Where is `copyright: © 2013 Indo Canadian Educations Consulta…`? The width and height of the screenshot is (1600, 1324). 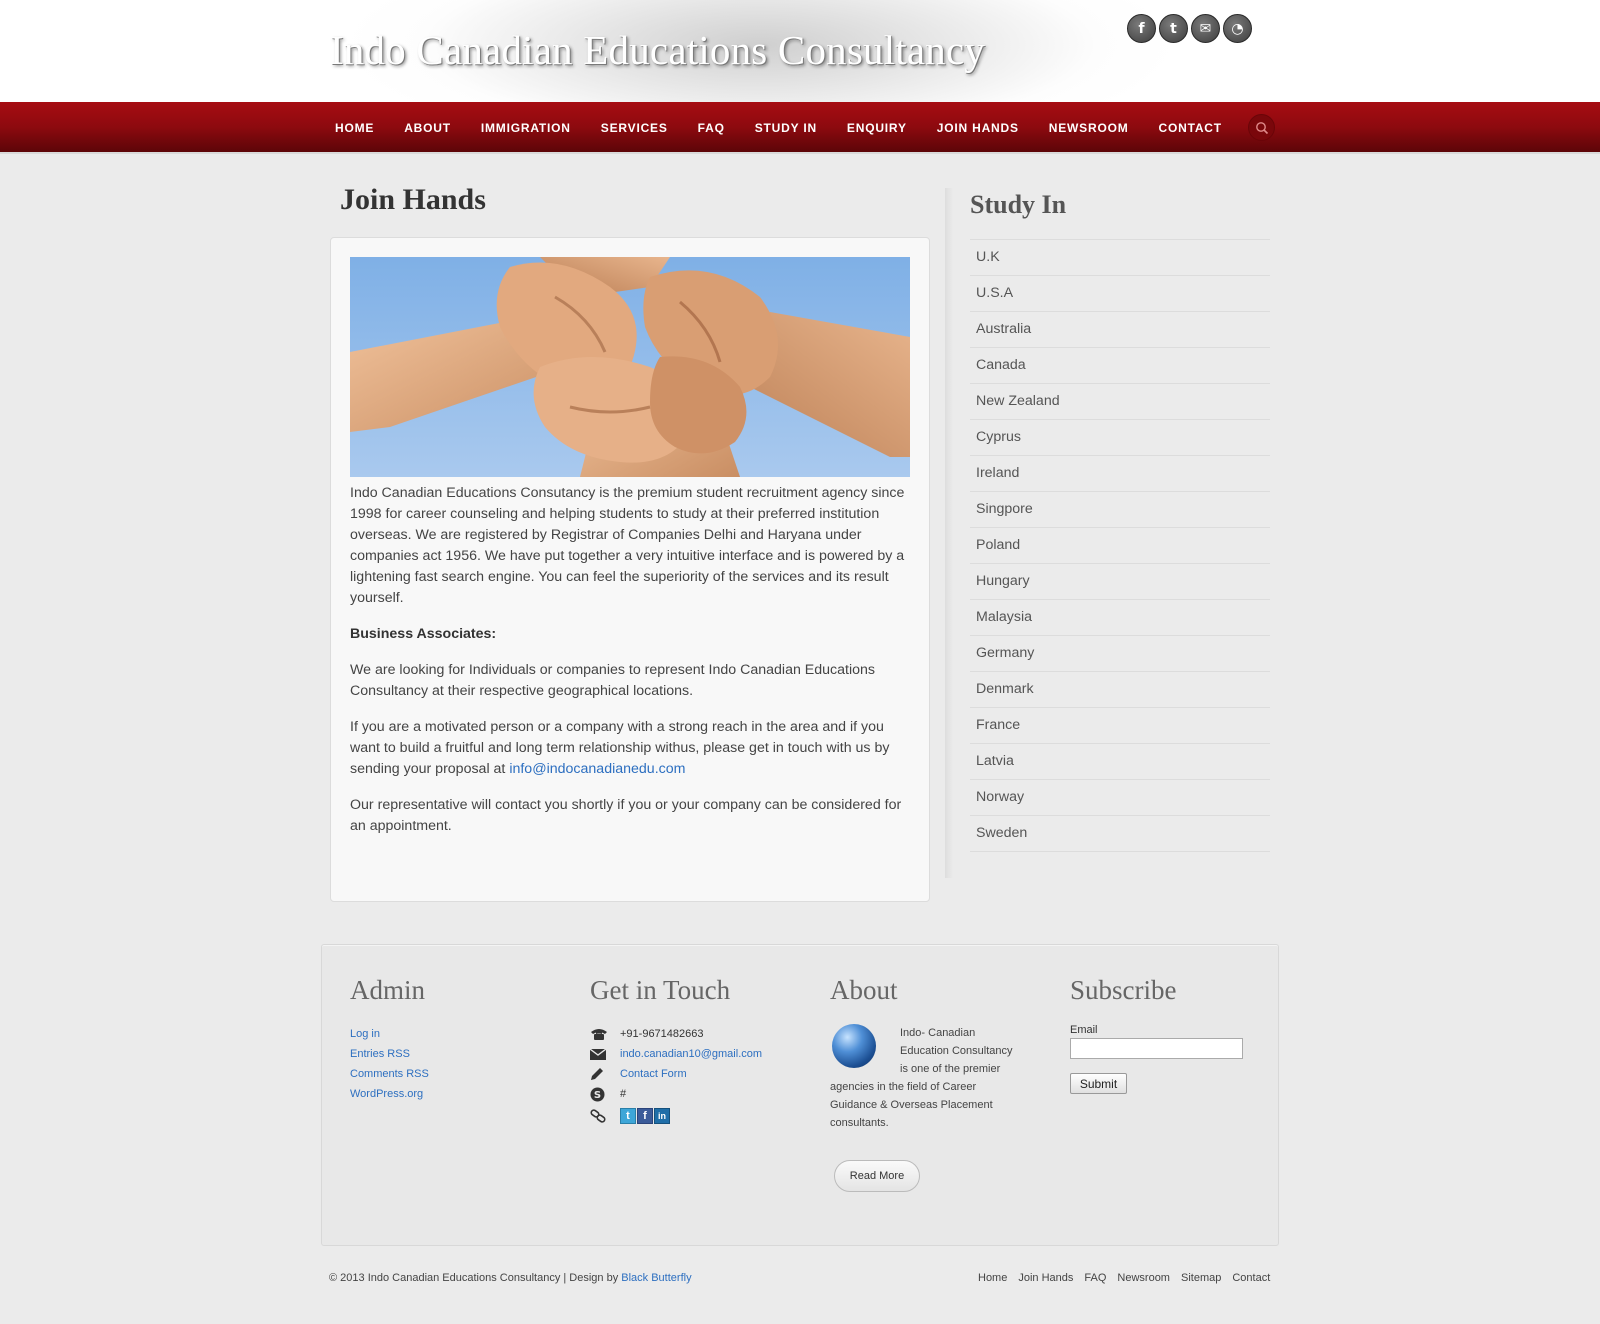 copyright: © 2013 Indo Canadian Educations Consulta… is located at coordinates (510, 1278).